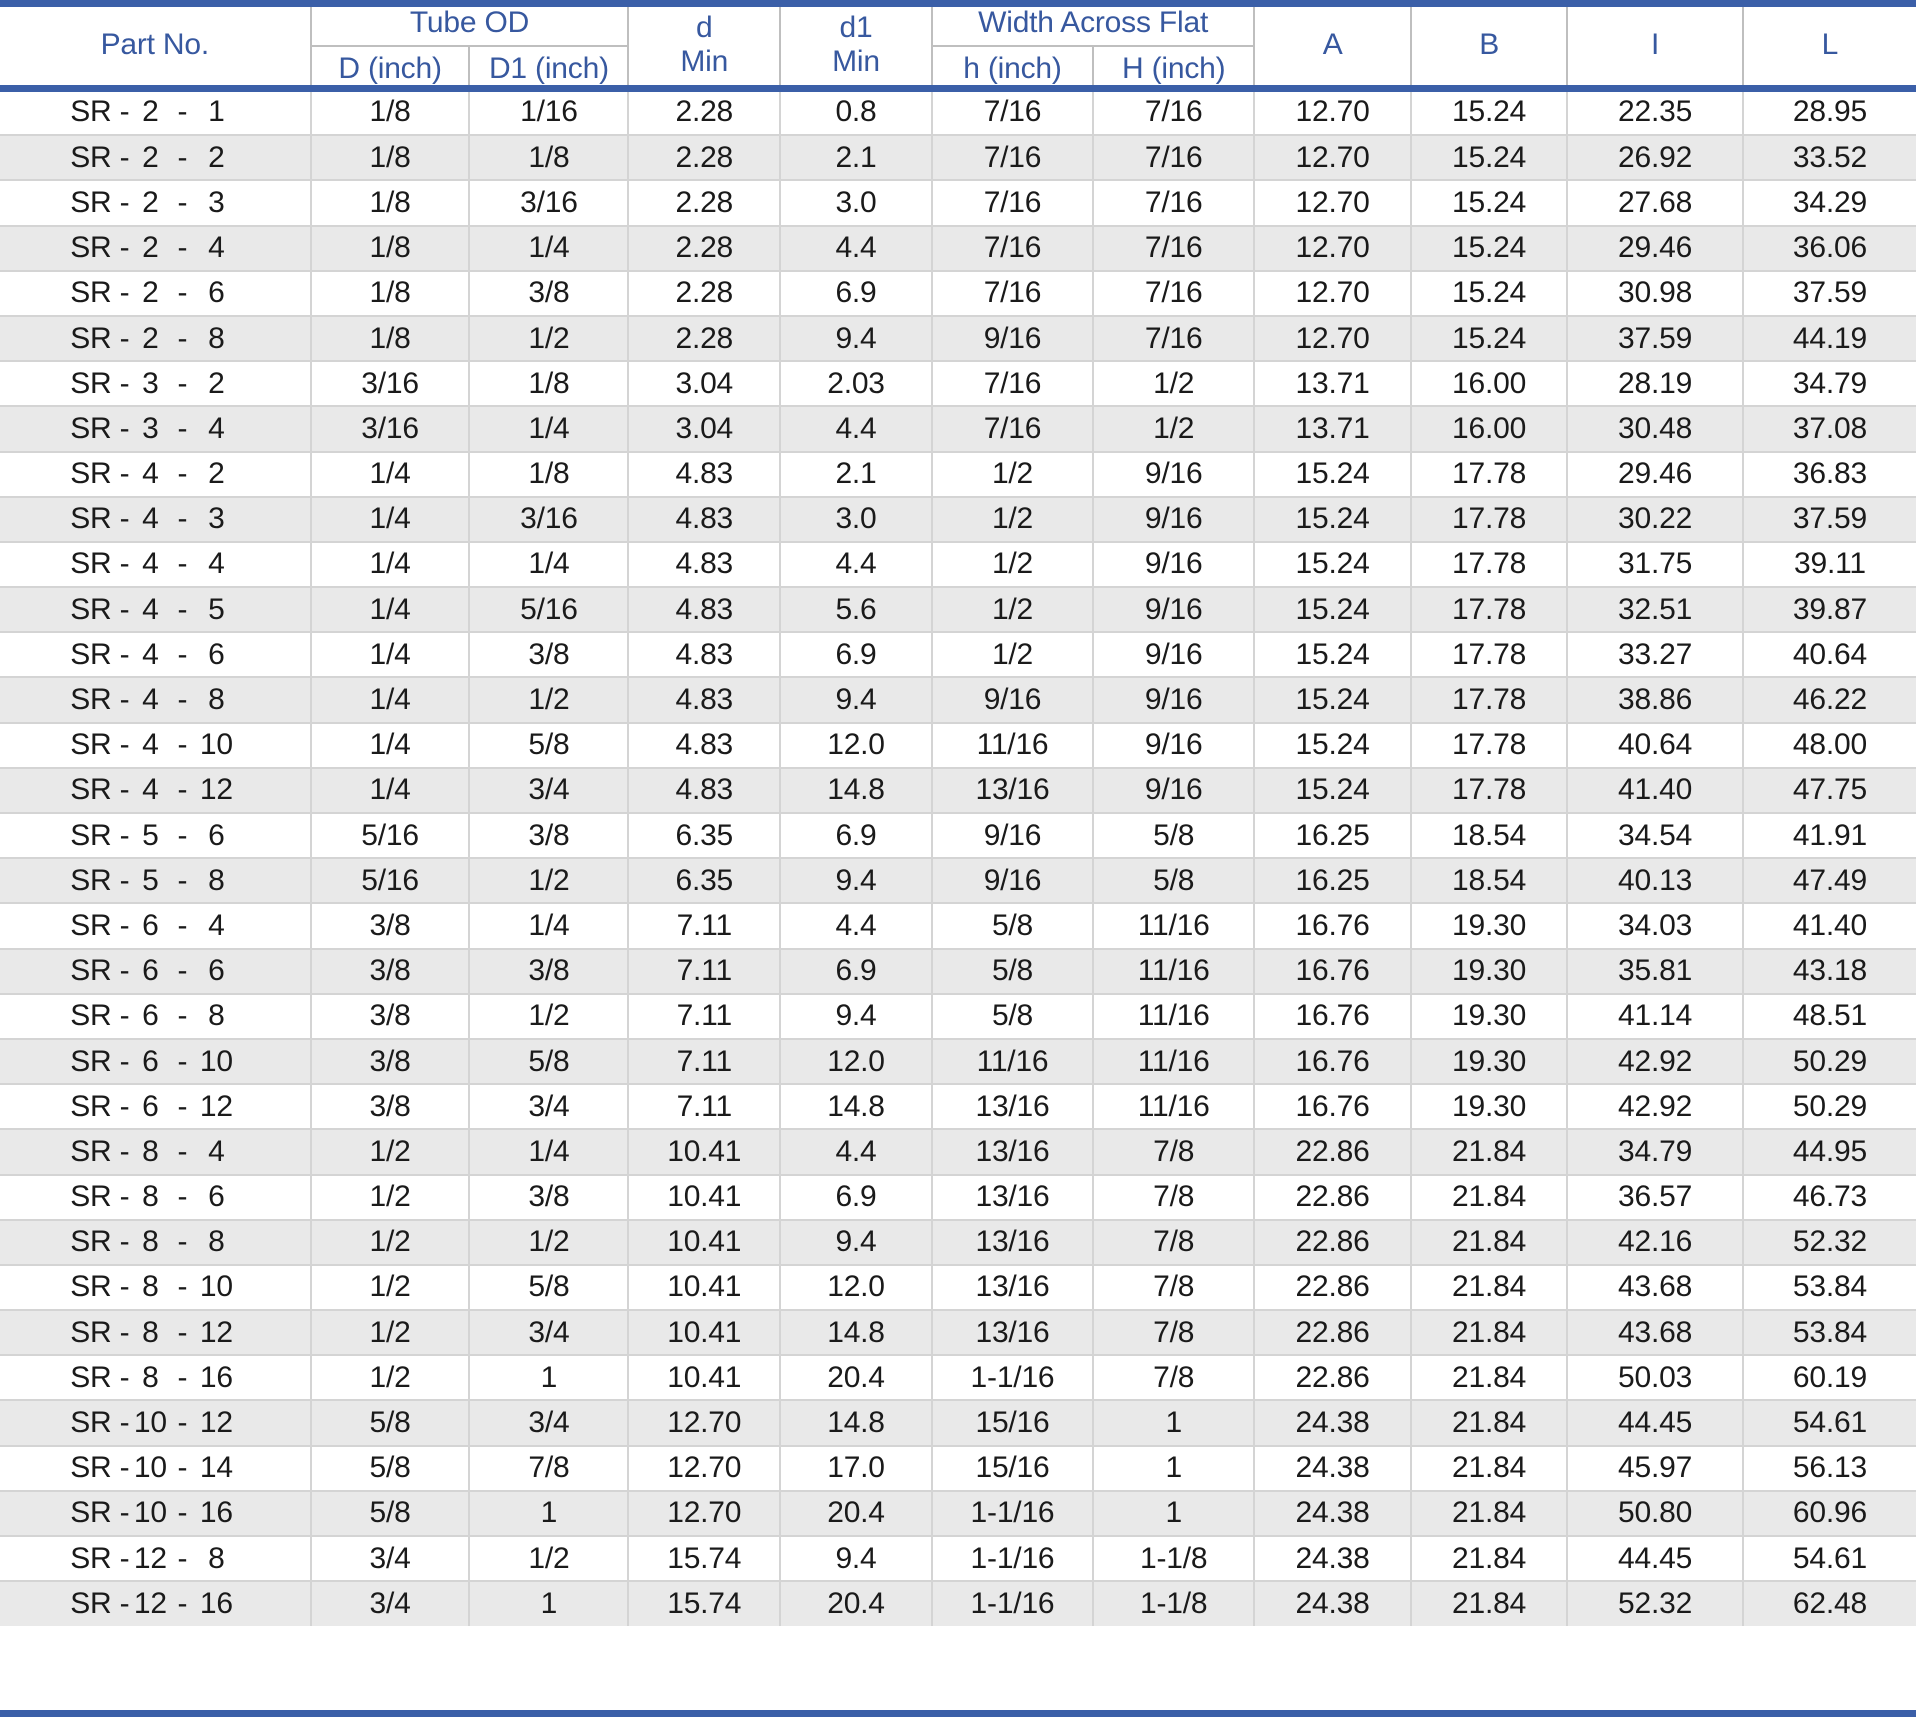 This screenshot has height=1724, width=1916. Describe the element at coordinates (856, 27) in the screenshot. I see `header-d1-label: d1` at that location.